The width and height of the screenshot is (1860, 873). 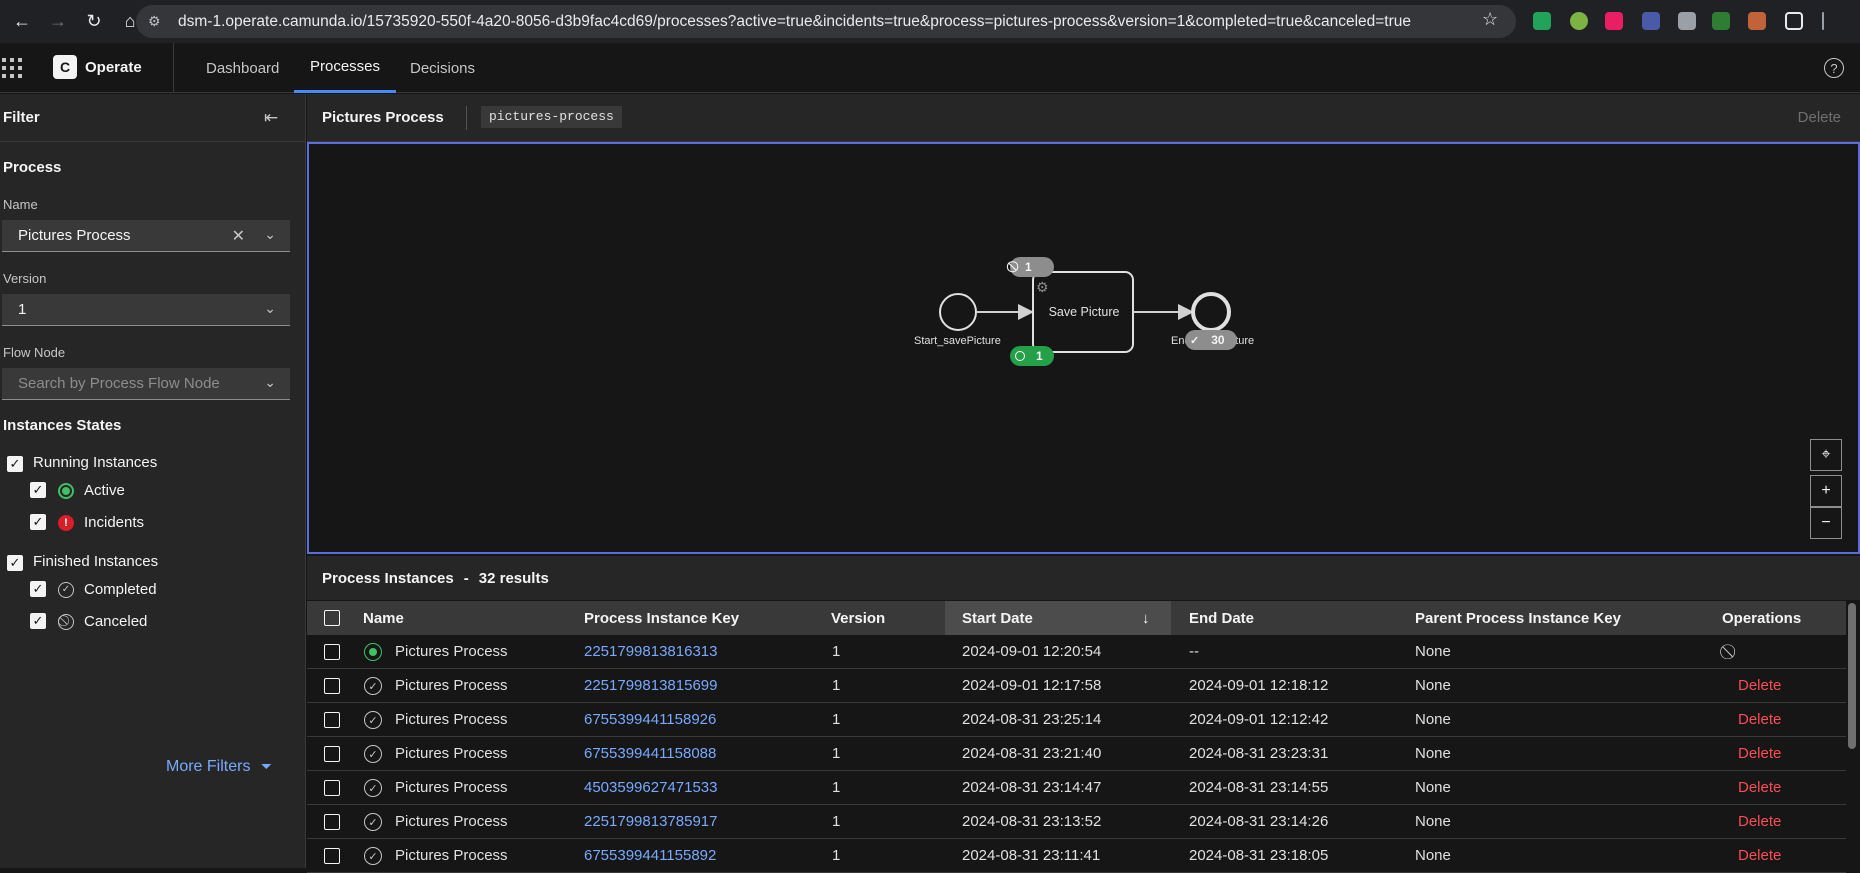 I want to click on version-select: 1 ⌄, so click(x=146, y=310).